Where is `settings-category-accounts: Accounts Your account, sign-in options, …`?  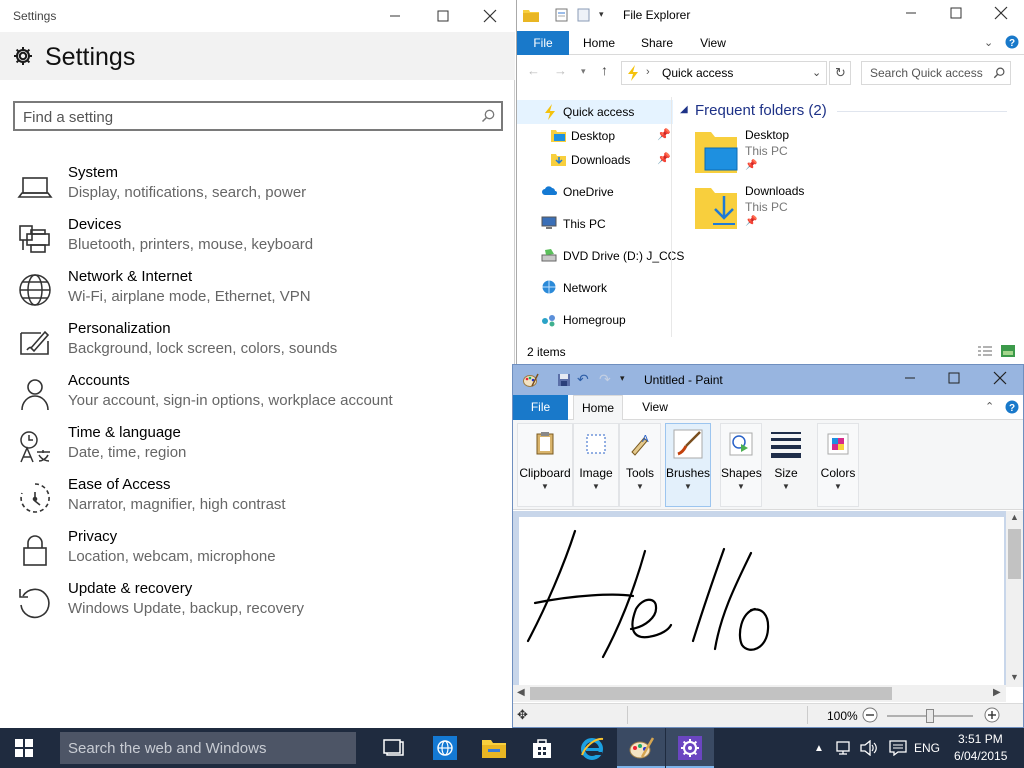 settings-category-accounts: Accounts Your account, sign-in options, … is located at coordinates (257, 398).